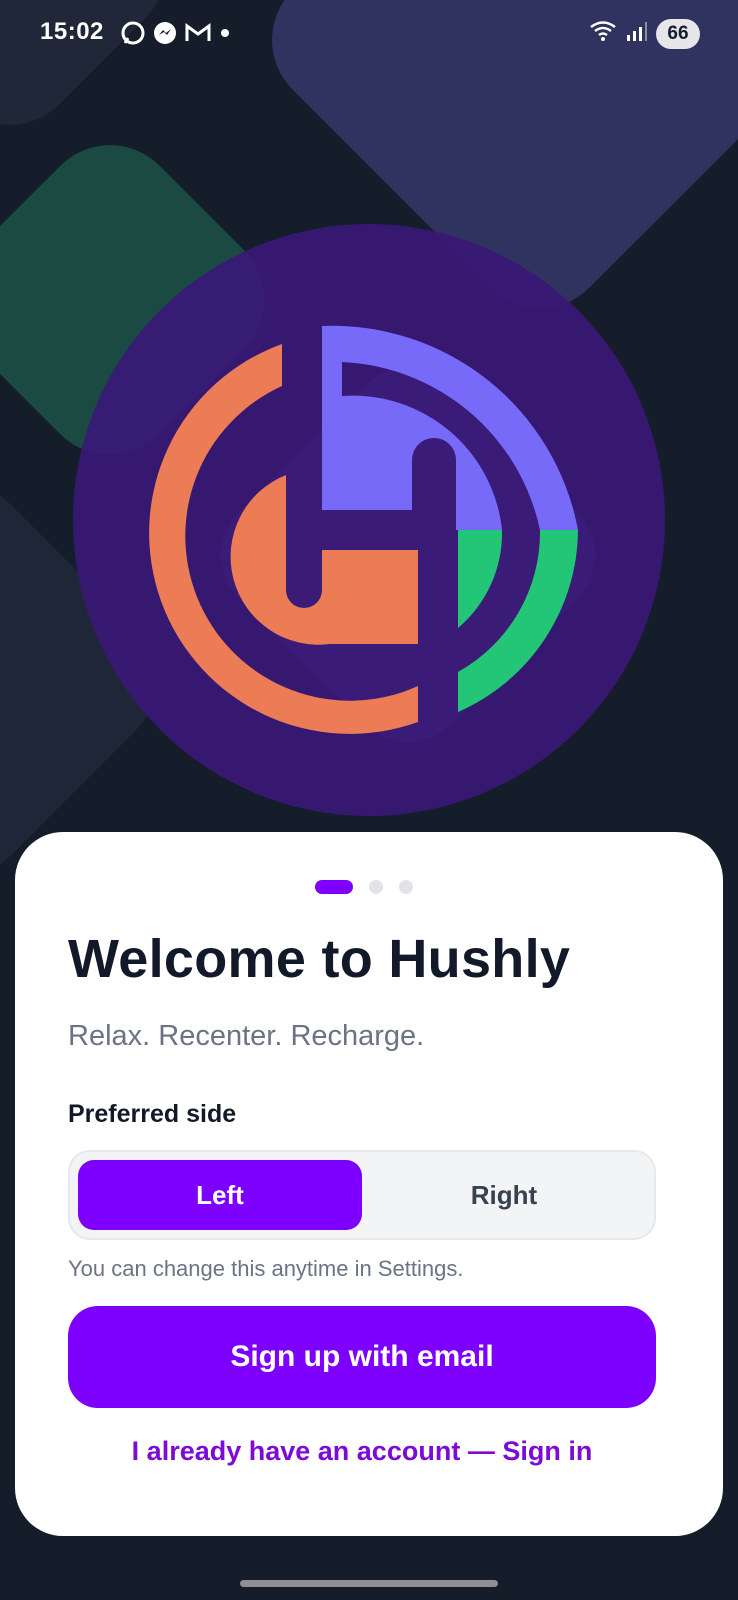 The image size is (738, 1600). What do you see at coordinates (637, 33) in the screenshot?
I see `signal-icon` at bounding box center [637, 33].